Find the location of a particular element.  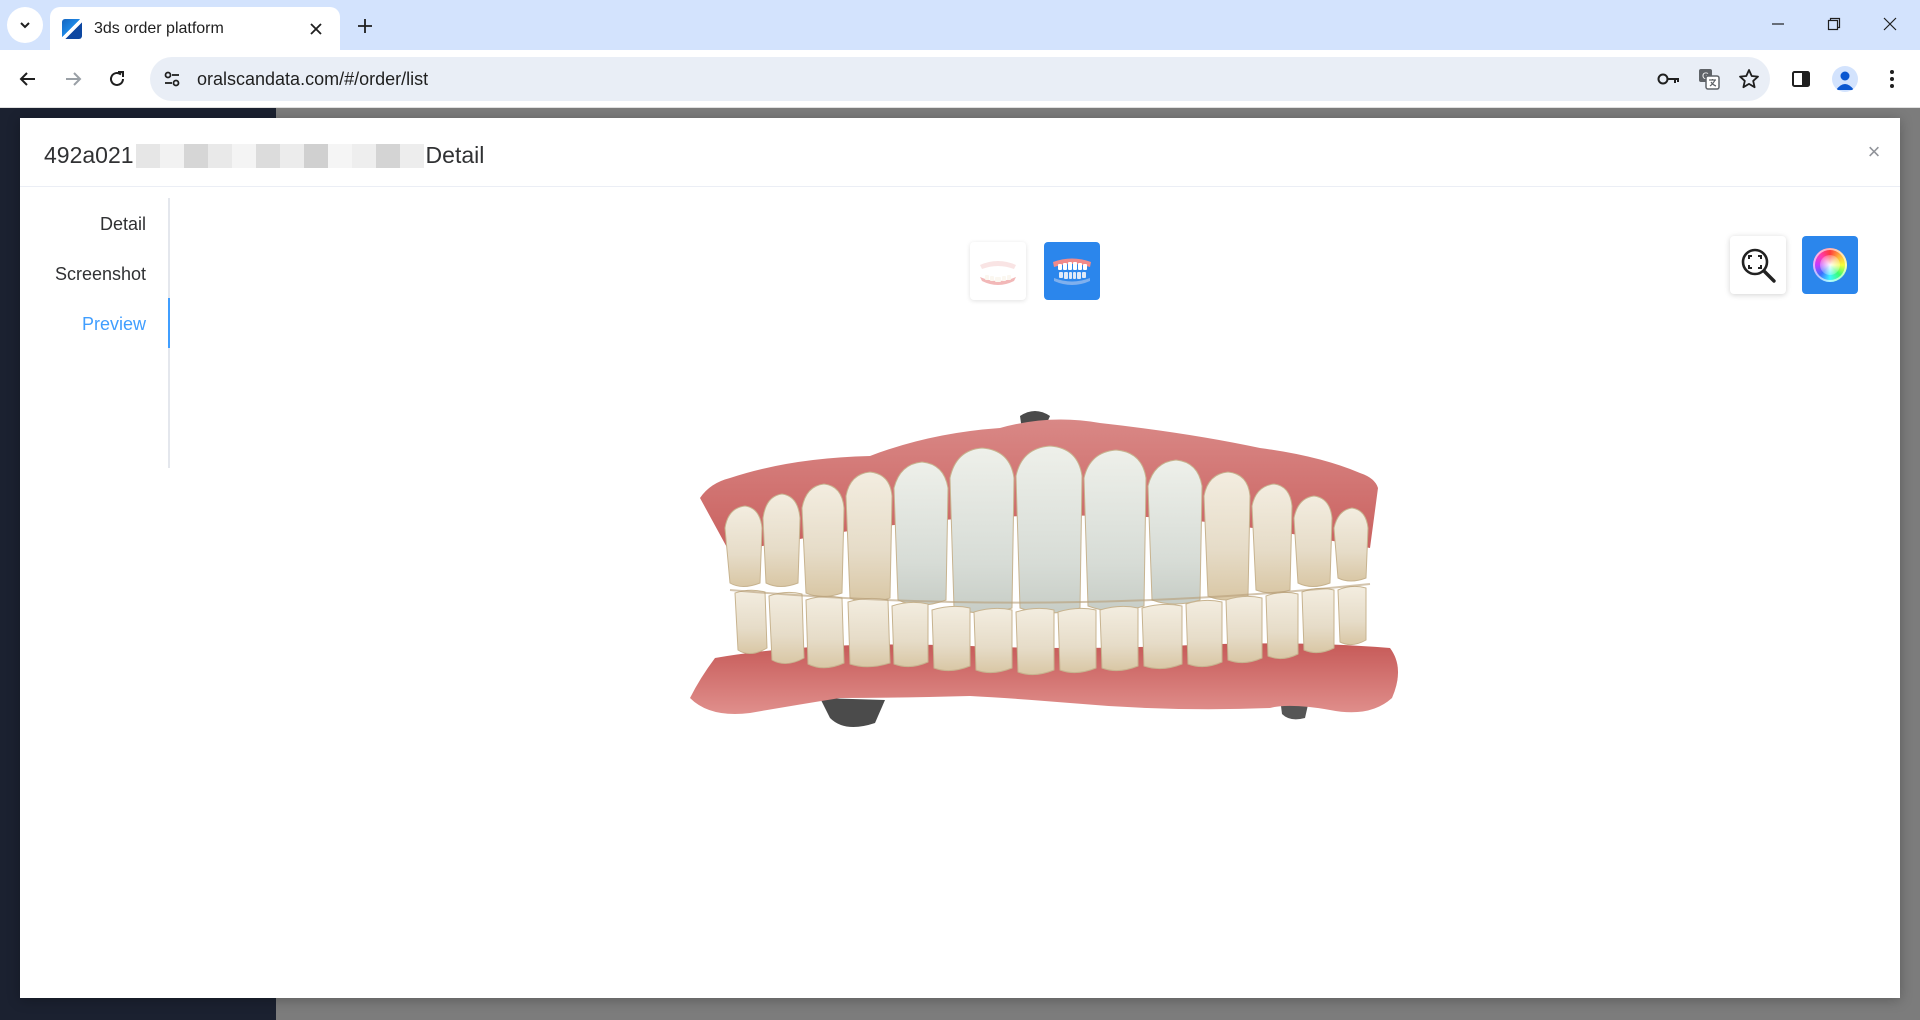

tab-detail: Detail is located at coordinates (123, 224).